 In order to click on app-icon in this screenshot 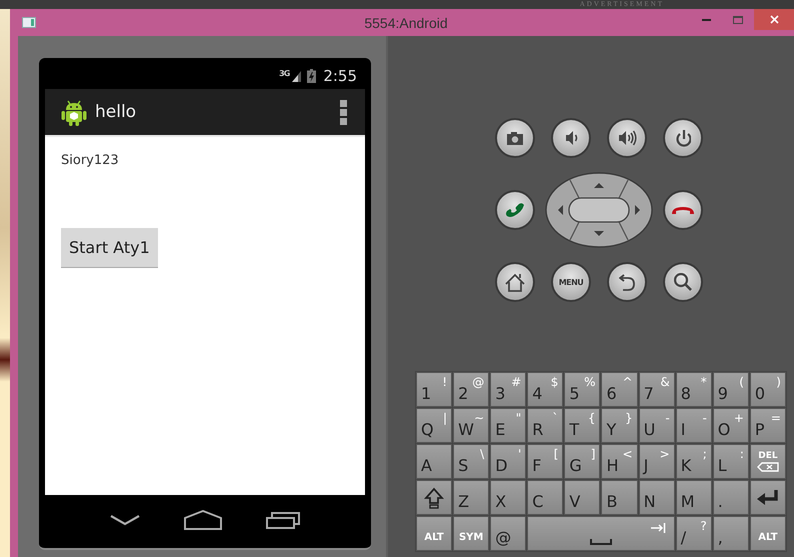, I will do `click(29, 22)`.